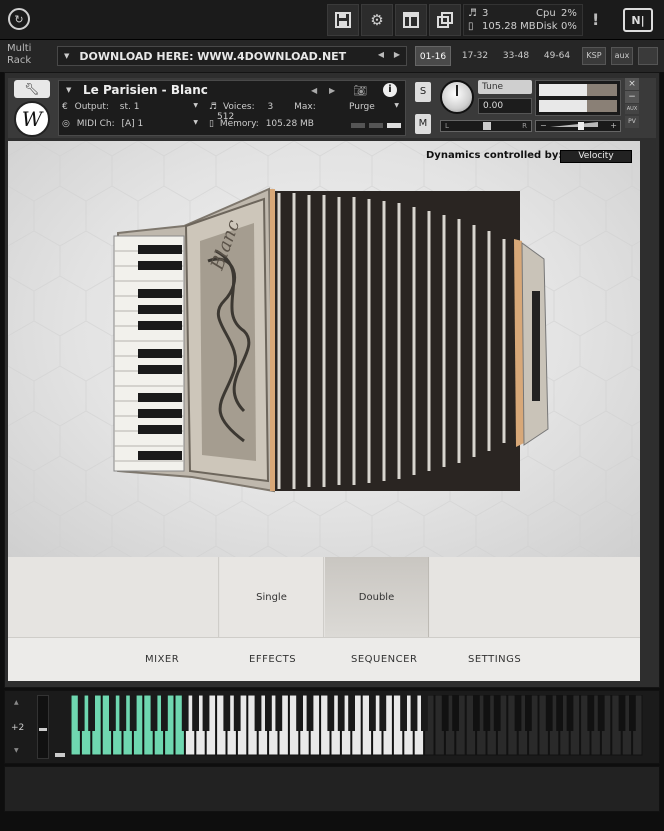 The width and height of the screenshot is (664, 831). I want to click on memory-icon: ▯, so click(471, 26).